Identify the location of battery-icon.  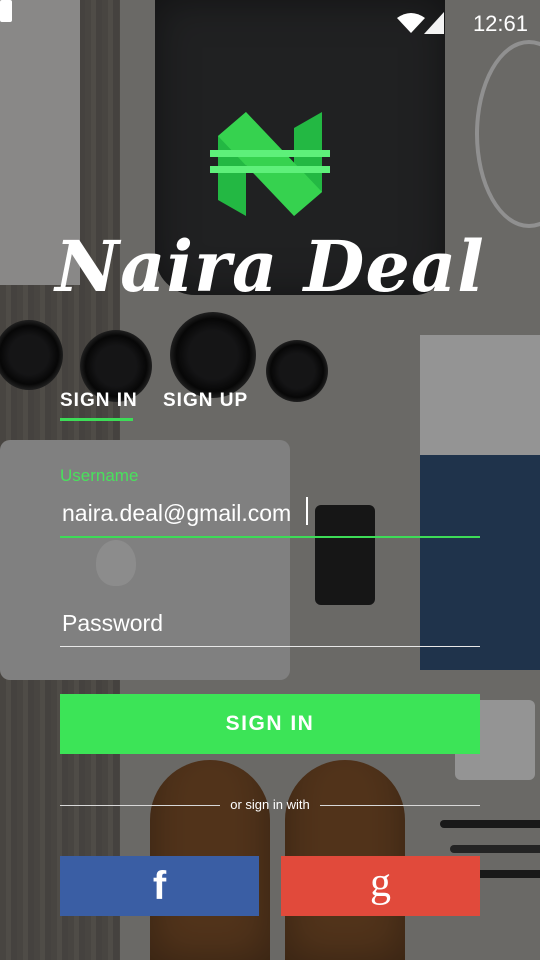
(6, 11).